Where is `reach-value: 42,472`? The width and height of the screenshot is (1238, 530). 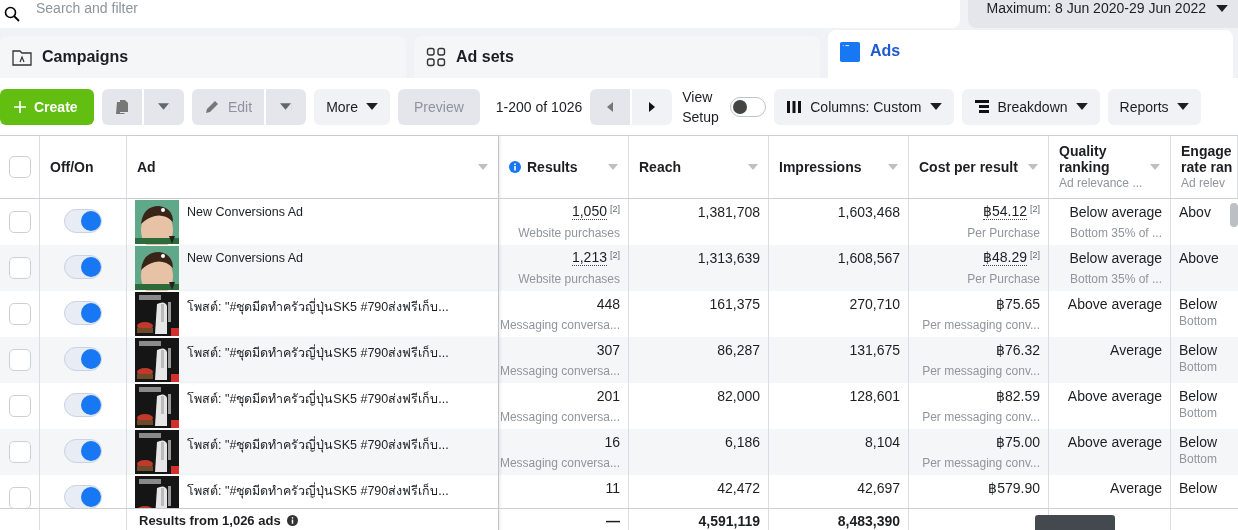 reach-value: 42,472 is located at coordinates (738, 488).